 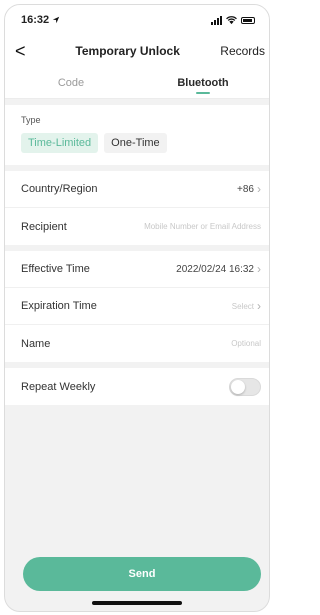 I want to click on status-bar: 16:32, so click(x=137, y=20).